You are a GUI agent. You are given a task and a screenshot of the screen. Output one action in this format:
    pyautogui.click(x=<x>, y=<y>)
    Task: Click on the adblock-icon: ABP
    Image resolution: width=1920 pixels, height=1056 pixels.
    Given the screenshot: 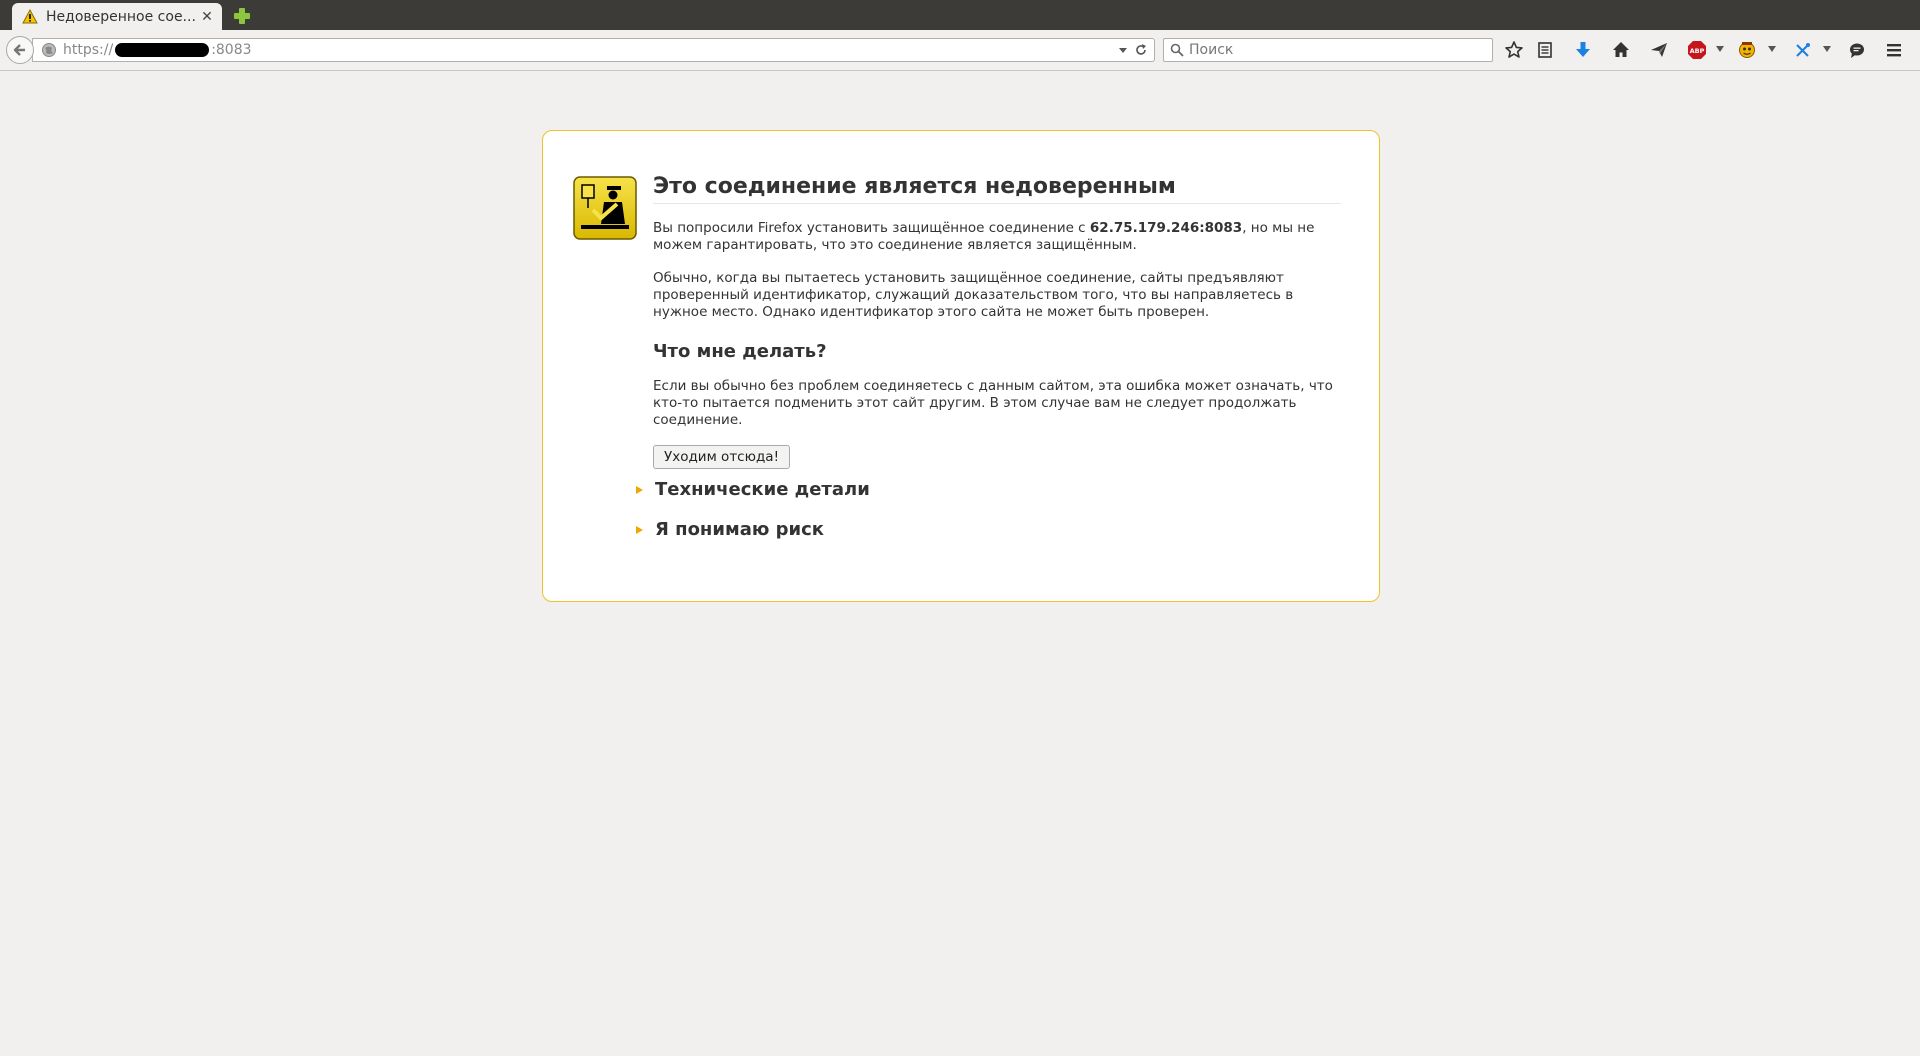 What is the action you would take?
    pyautogui.click(x=1697, y=50)
    